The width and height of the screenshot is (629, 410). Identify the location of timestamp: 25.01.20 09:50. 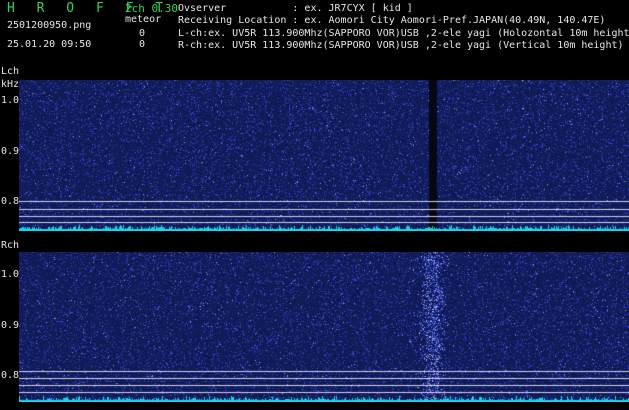
(49, 44).